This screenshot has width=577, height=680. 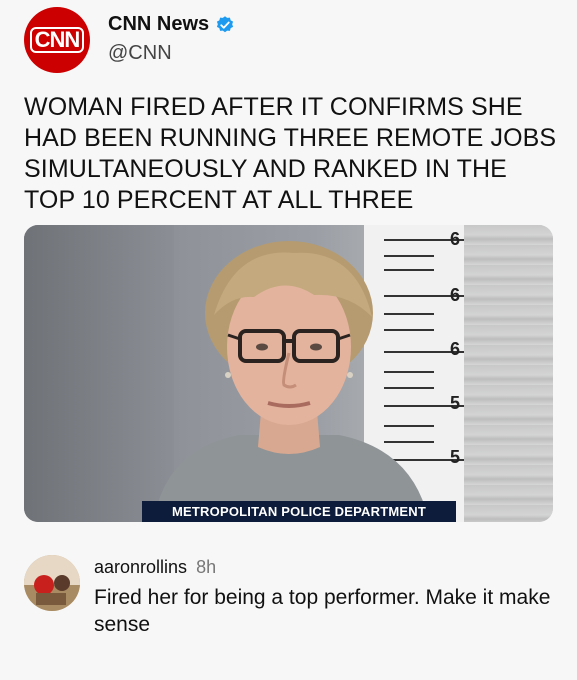 I want to click on account-handle: @CNN, so click(x=171, y=53).